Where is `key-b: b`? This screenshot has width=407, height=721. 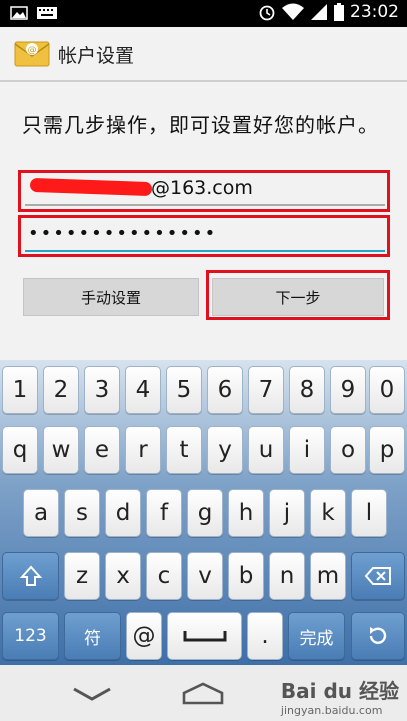 key-b: b is located at coordinates (246, 576).